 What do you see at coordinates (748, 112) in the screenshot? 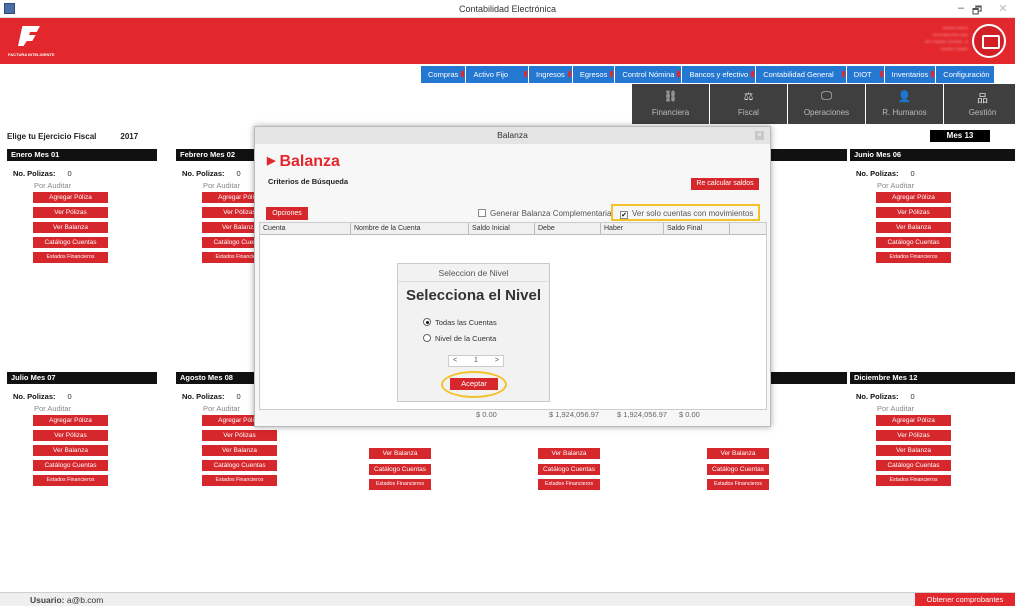
I see `tile-label: Fiscal` at bounding box center [748, 112].